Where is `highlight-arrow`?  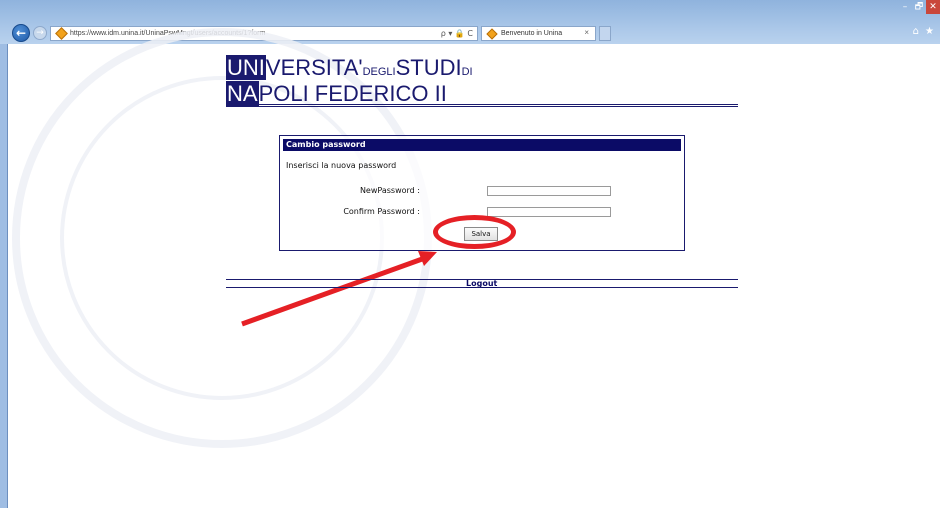
highlight-arrow is located at coordinates (339, 289).